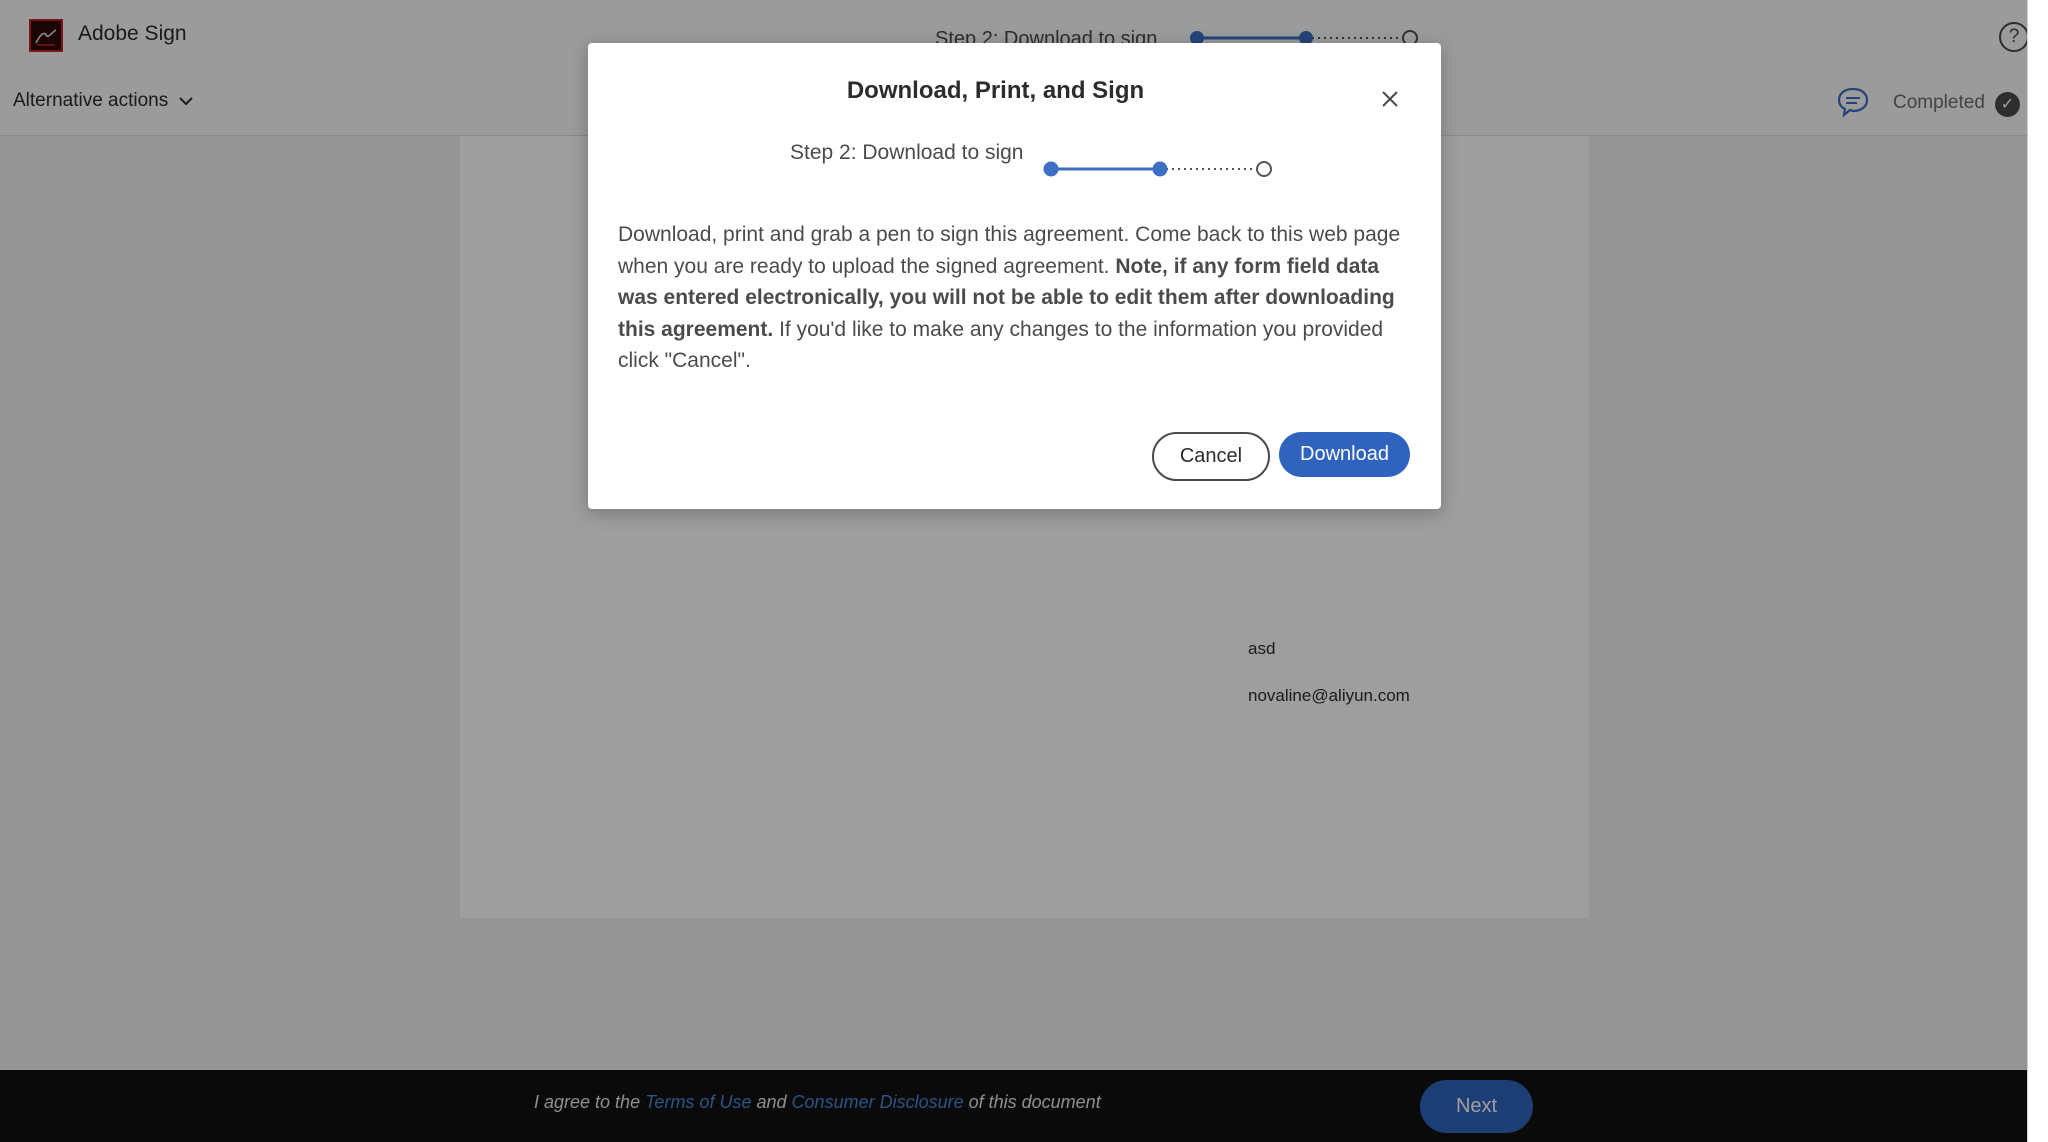 This screenshot has width=2048, height=1142. I want to click on dialog-progress-indicator, so click(1157, 169).